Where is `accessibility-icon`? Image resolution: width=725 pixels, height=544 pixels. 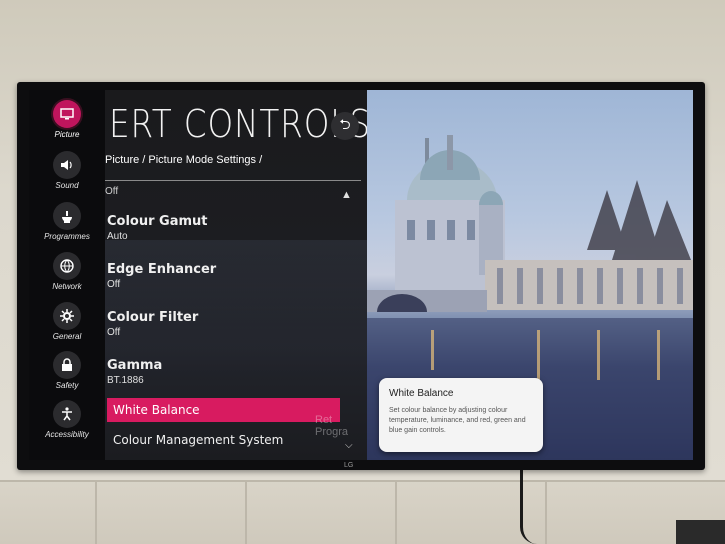
accessibility-icon is located at coordinates (67, 414).